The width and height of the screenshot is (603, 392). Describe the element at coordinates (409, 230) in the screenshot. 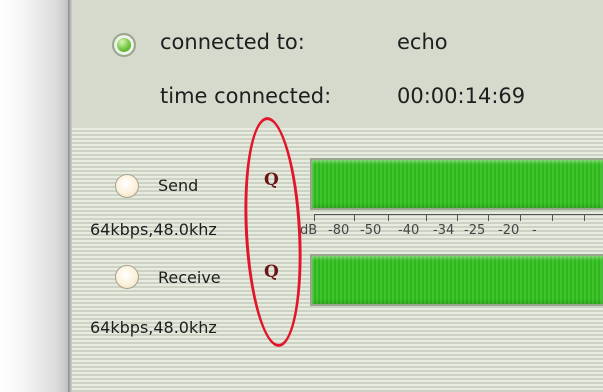

I see `scale-label: -40` at that location.